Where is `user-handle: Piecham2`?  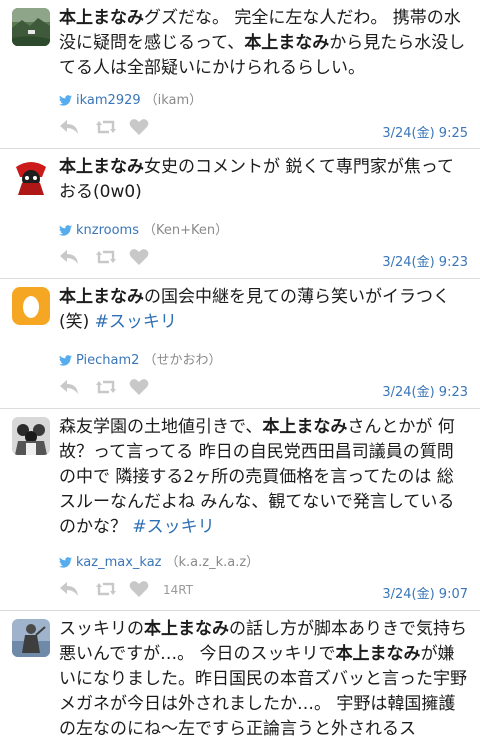
user-handle: Piecham2 is located at coordinates (107, 360).